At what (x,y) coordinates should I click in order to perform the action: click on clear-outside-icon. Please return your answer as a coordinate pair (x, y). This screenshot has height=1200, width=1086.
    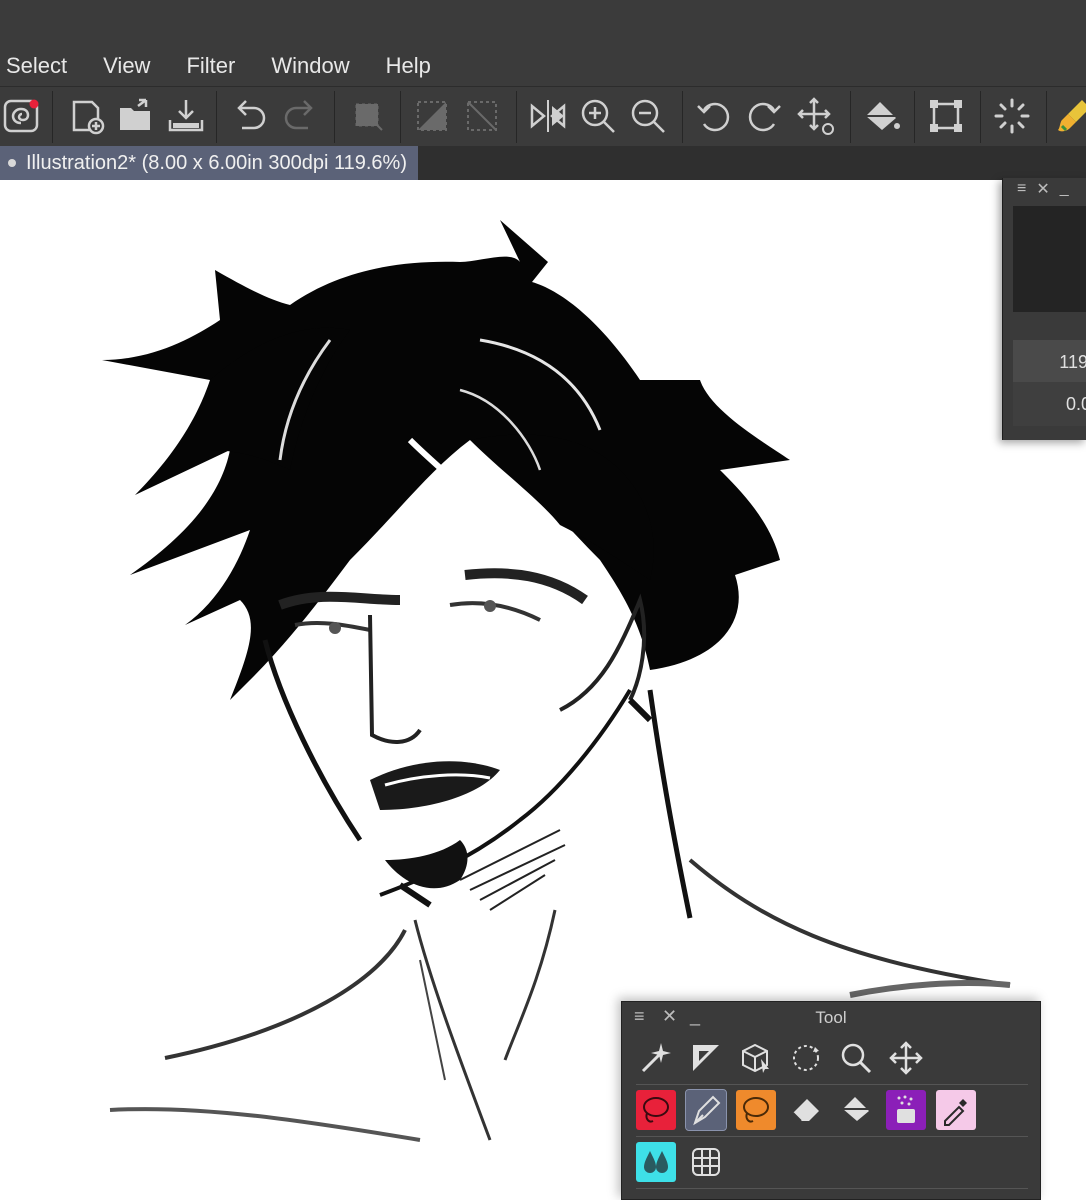
    Looking at the image, I should click on (482, 116).